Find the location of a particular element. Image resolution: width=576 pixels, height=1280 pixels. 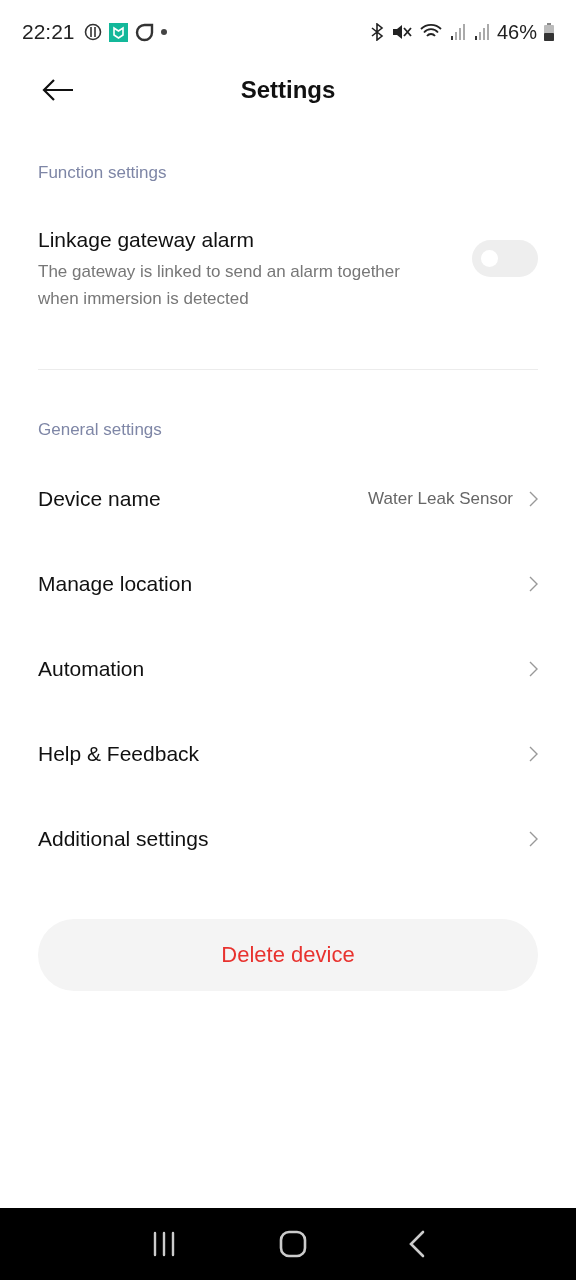

settings-row: Additional settings is located at coordinates (288, 838).